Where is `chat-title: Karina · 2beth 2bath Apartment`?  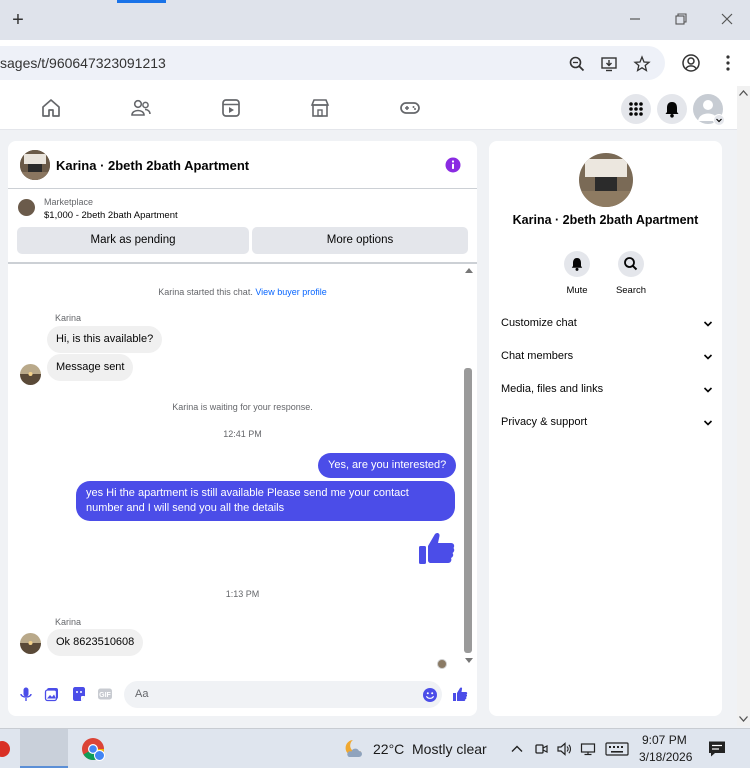 chat-title: Karina · 2beth 2bath Apartment is located at coordinates (152, 165).